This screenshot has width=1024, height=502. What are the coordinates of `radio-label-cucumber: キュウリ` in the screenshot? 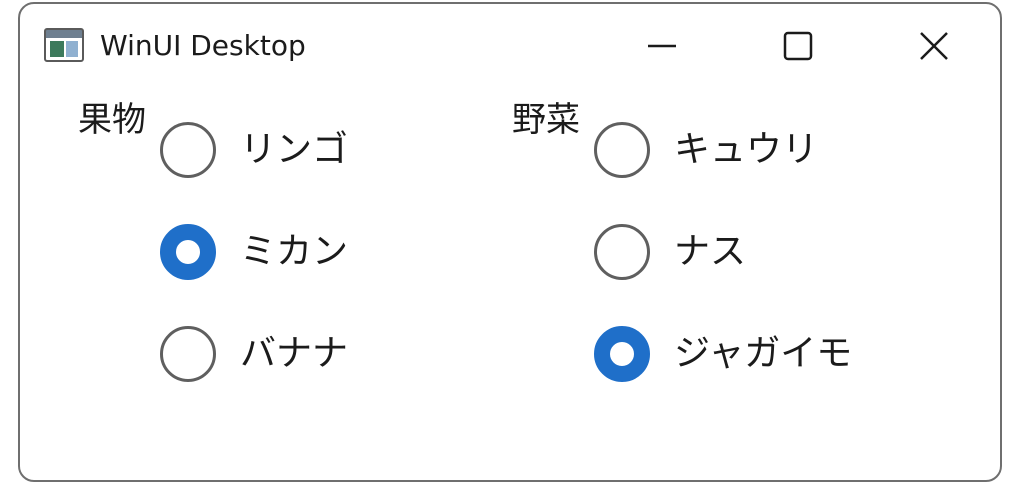 It's located at (746, 149).